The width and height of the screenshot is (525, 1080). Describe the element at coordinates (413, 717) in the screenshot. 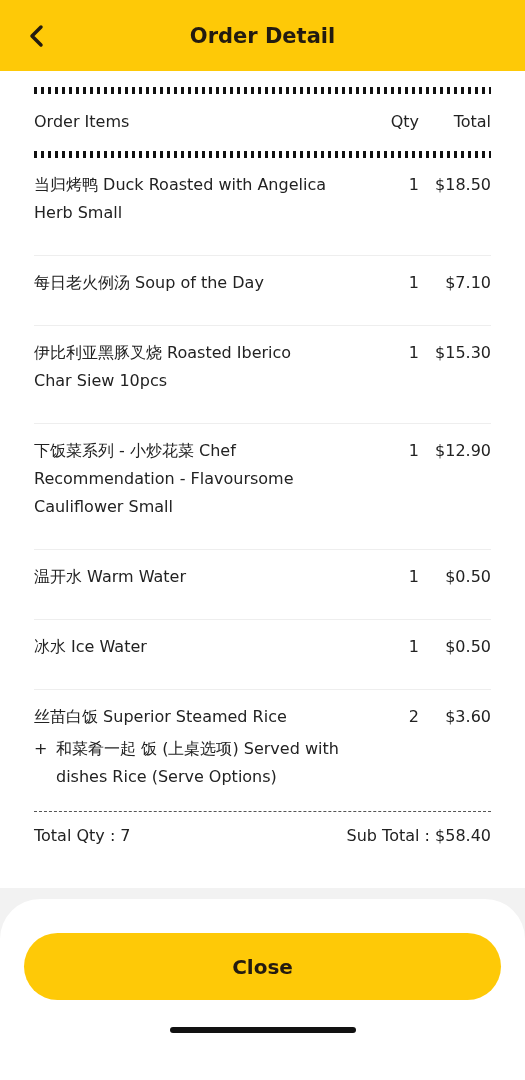

I see `item-qty: 2` at that location.